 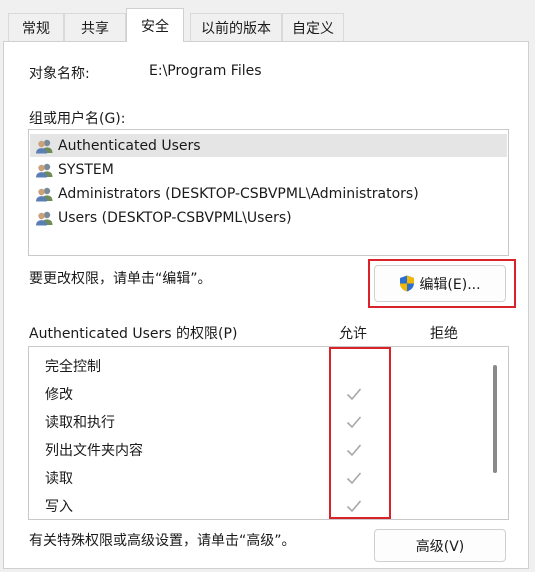 I want to click on tab-customize-label: 自定义, so click(x=313, y=28).